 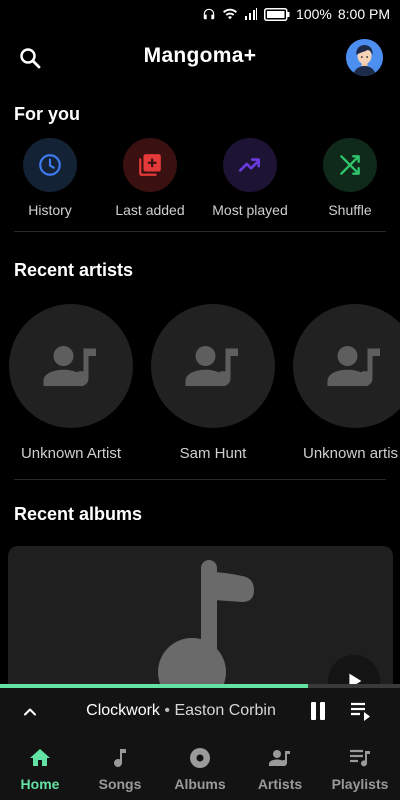 What do you see at coordinates (154, 686) in the screenshot?
I see `progress-fill` at bounding box center [154, 686].